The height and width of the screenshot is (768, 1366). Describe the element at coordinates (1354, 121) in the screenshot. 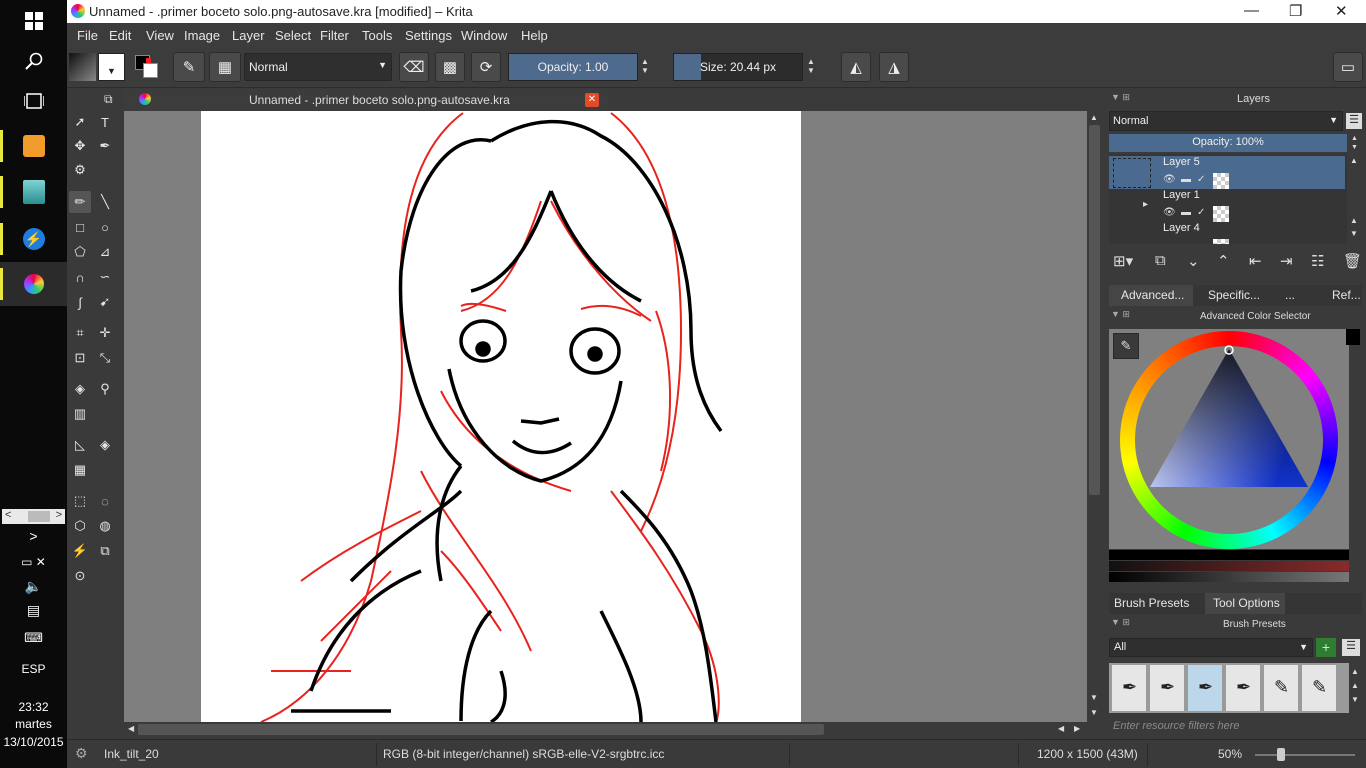

I see `layer-options-icon: ☰` at that location.